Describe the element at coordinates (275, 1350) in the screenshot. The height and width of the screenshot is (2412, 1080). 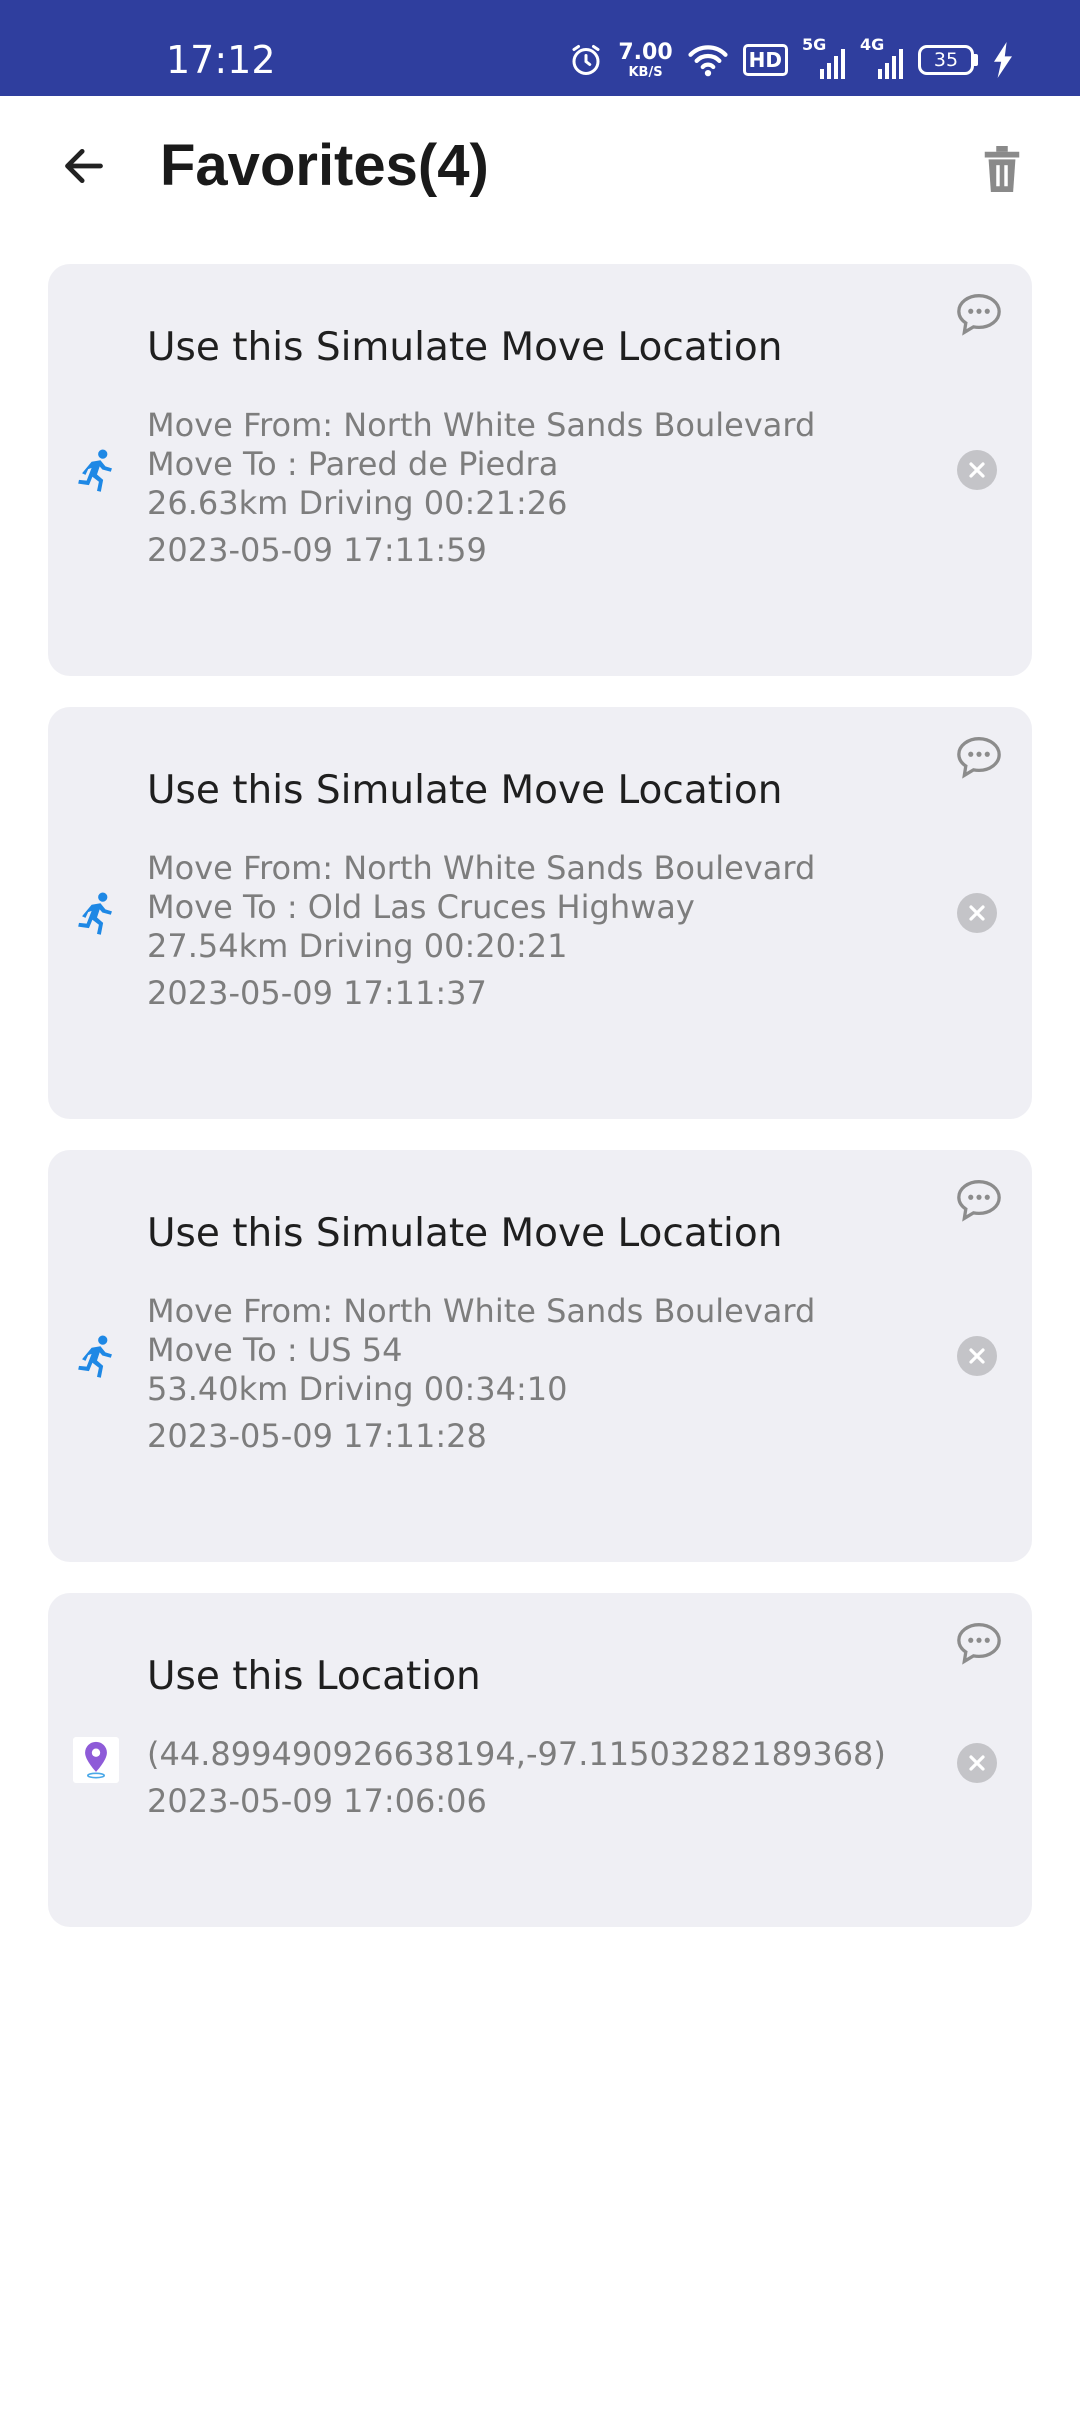
I see `move-to-text: Move To : US 54` at that location.